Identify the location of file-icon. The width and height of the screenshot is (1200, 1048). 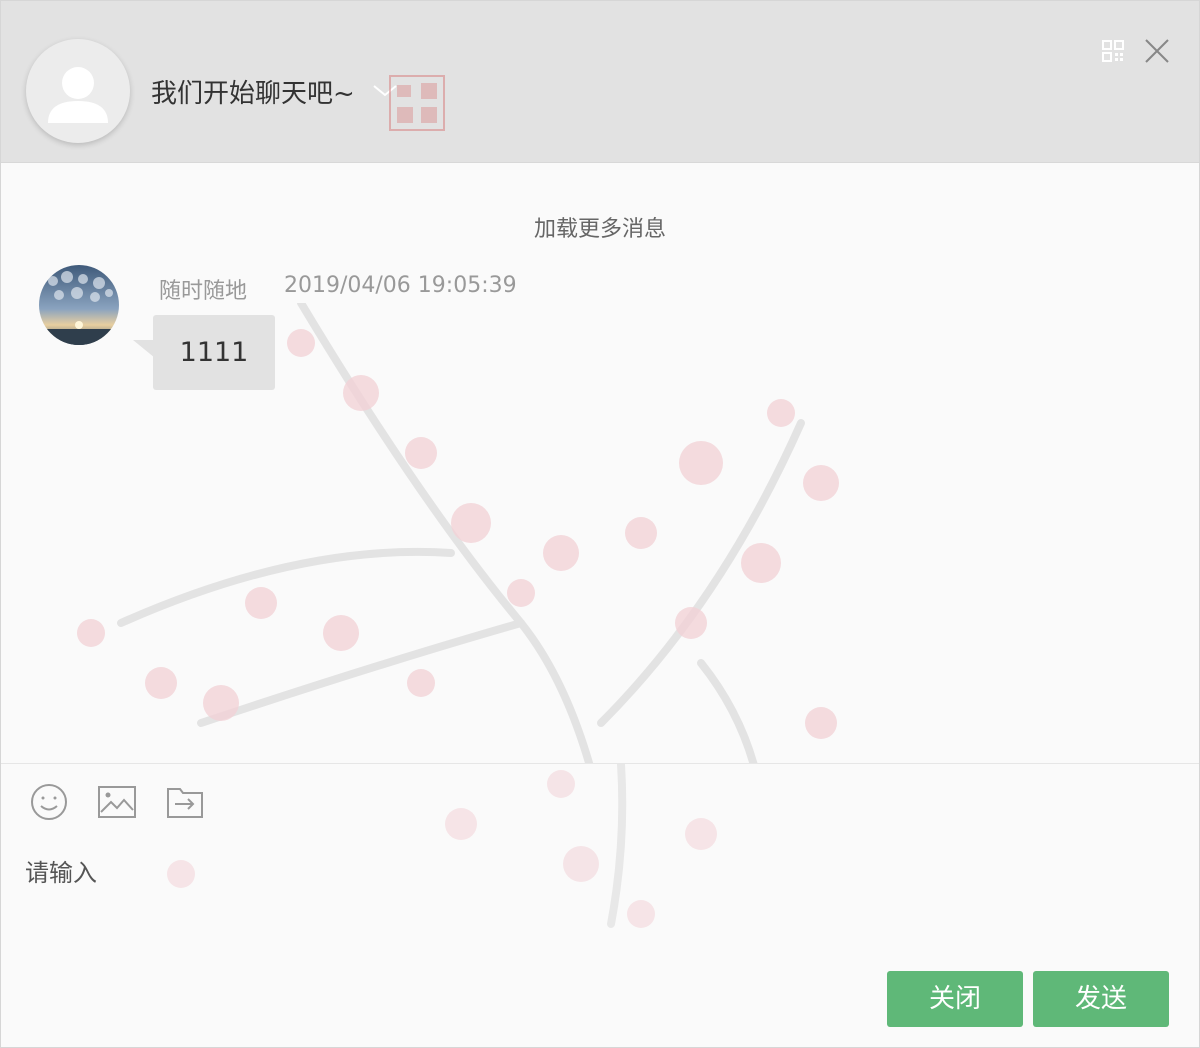
(185, 802).